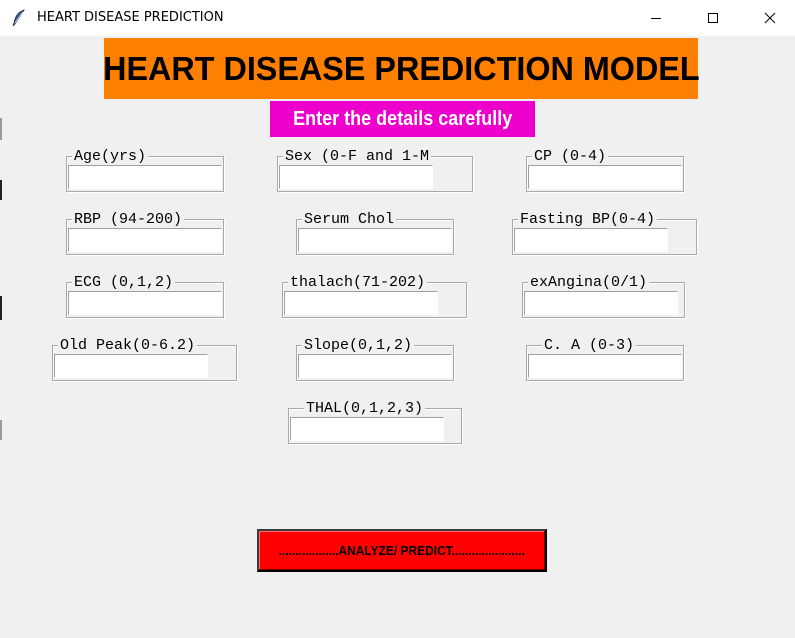  I want to click on thalach-label: thalach(71-202), so click(358, 282).